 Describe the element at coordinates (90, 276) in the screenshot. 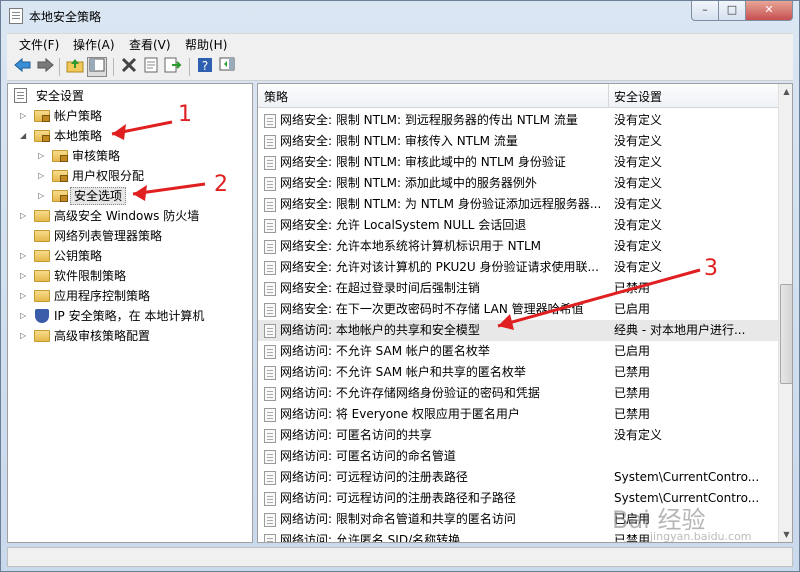

I see `tree-item-label: 软件限制策略` at that location.